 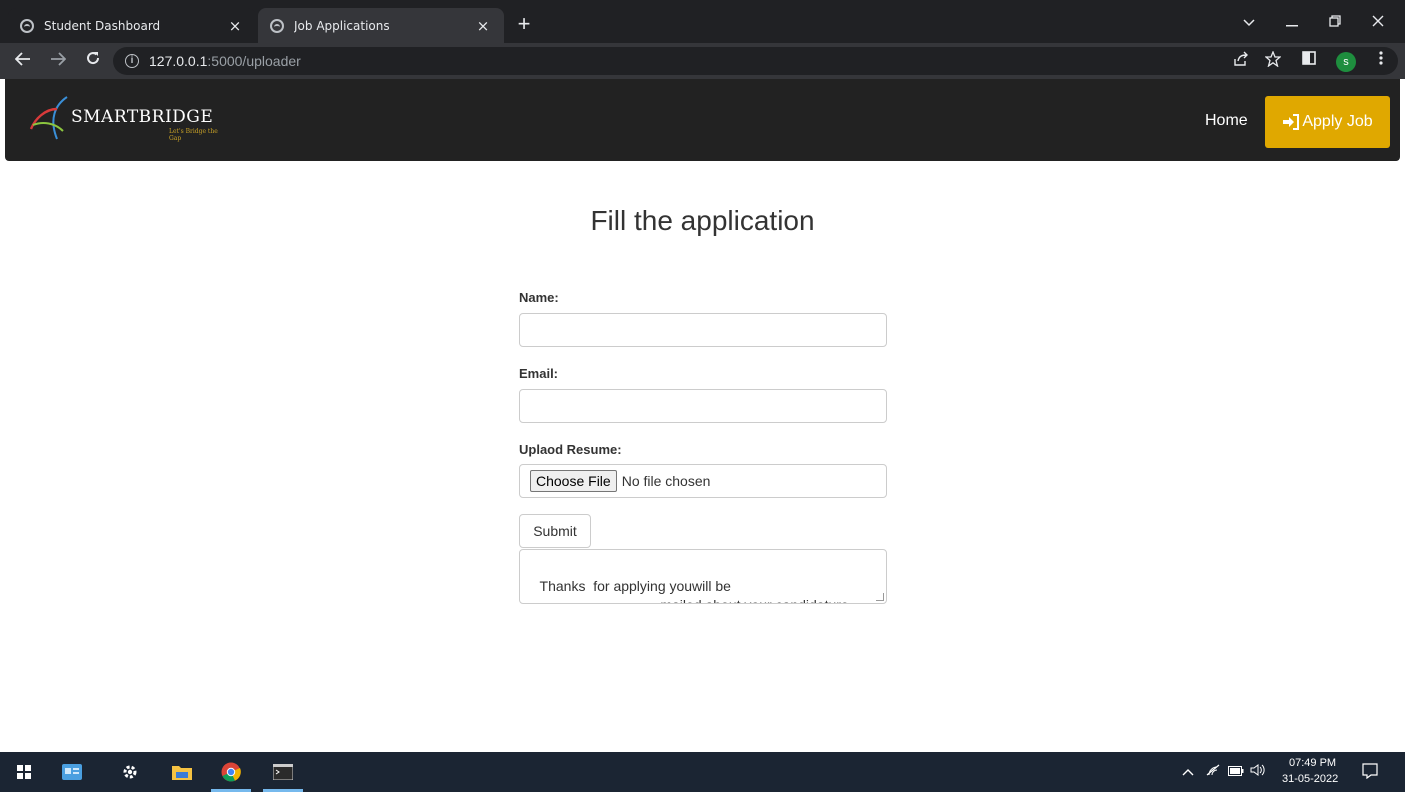 What do you see at coordinates (702, 21) in the screenshot?
I see `browser-tab-strip: Student Dashboard × Job Applications × +` at bounding box center [702, 21].